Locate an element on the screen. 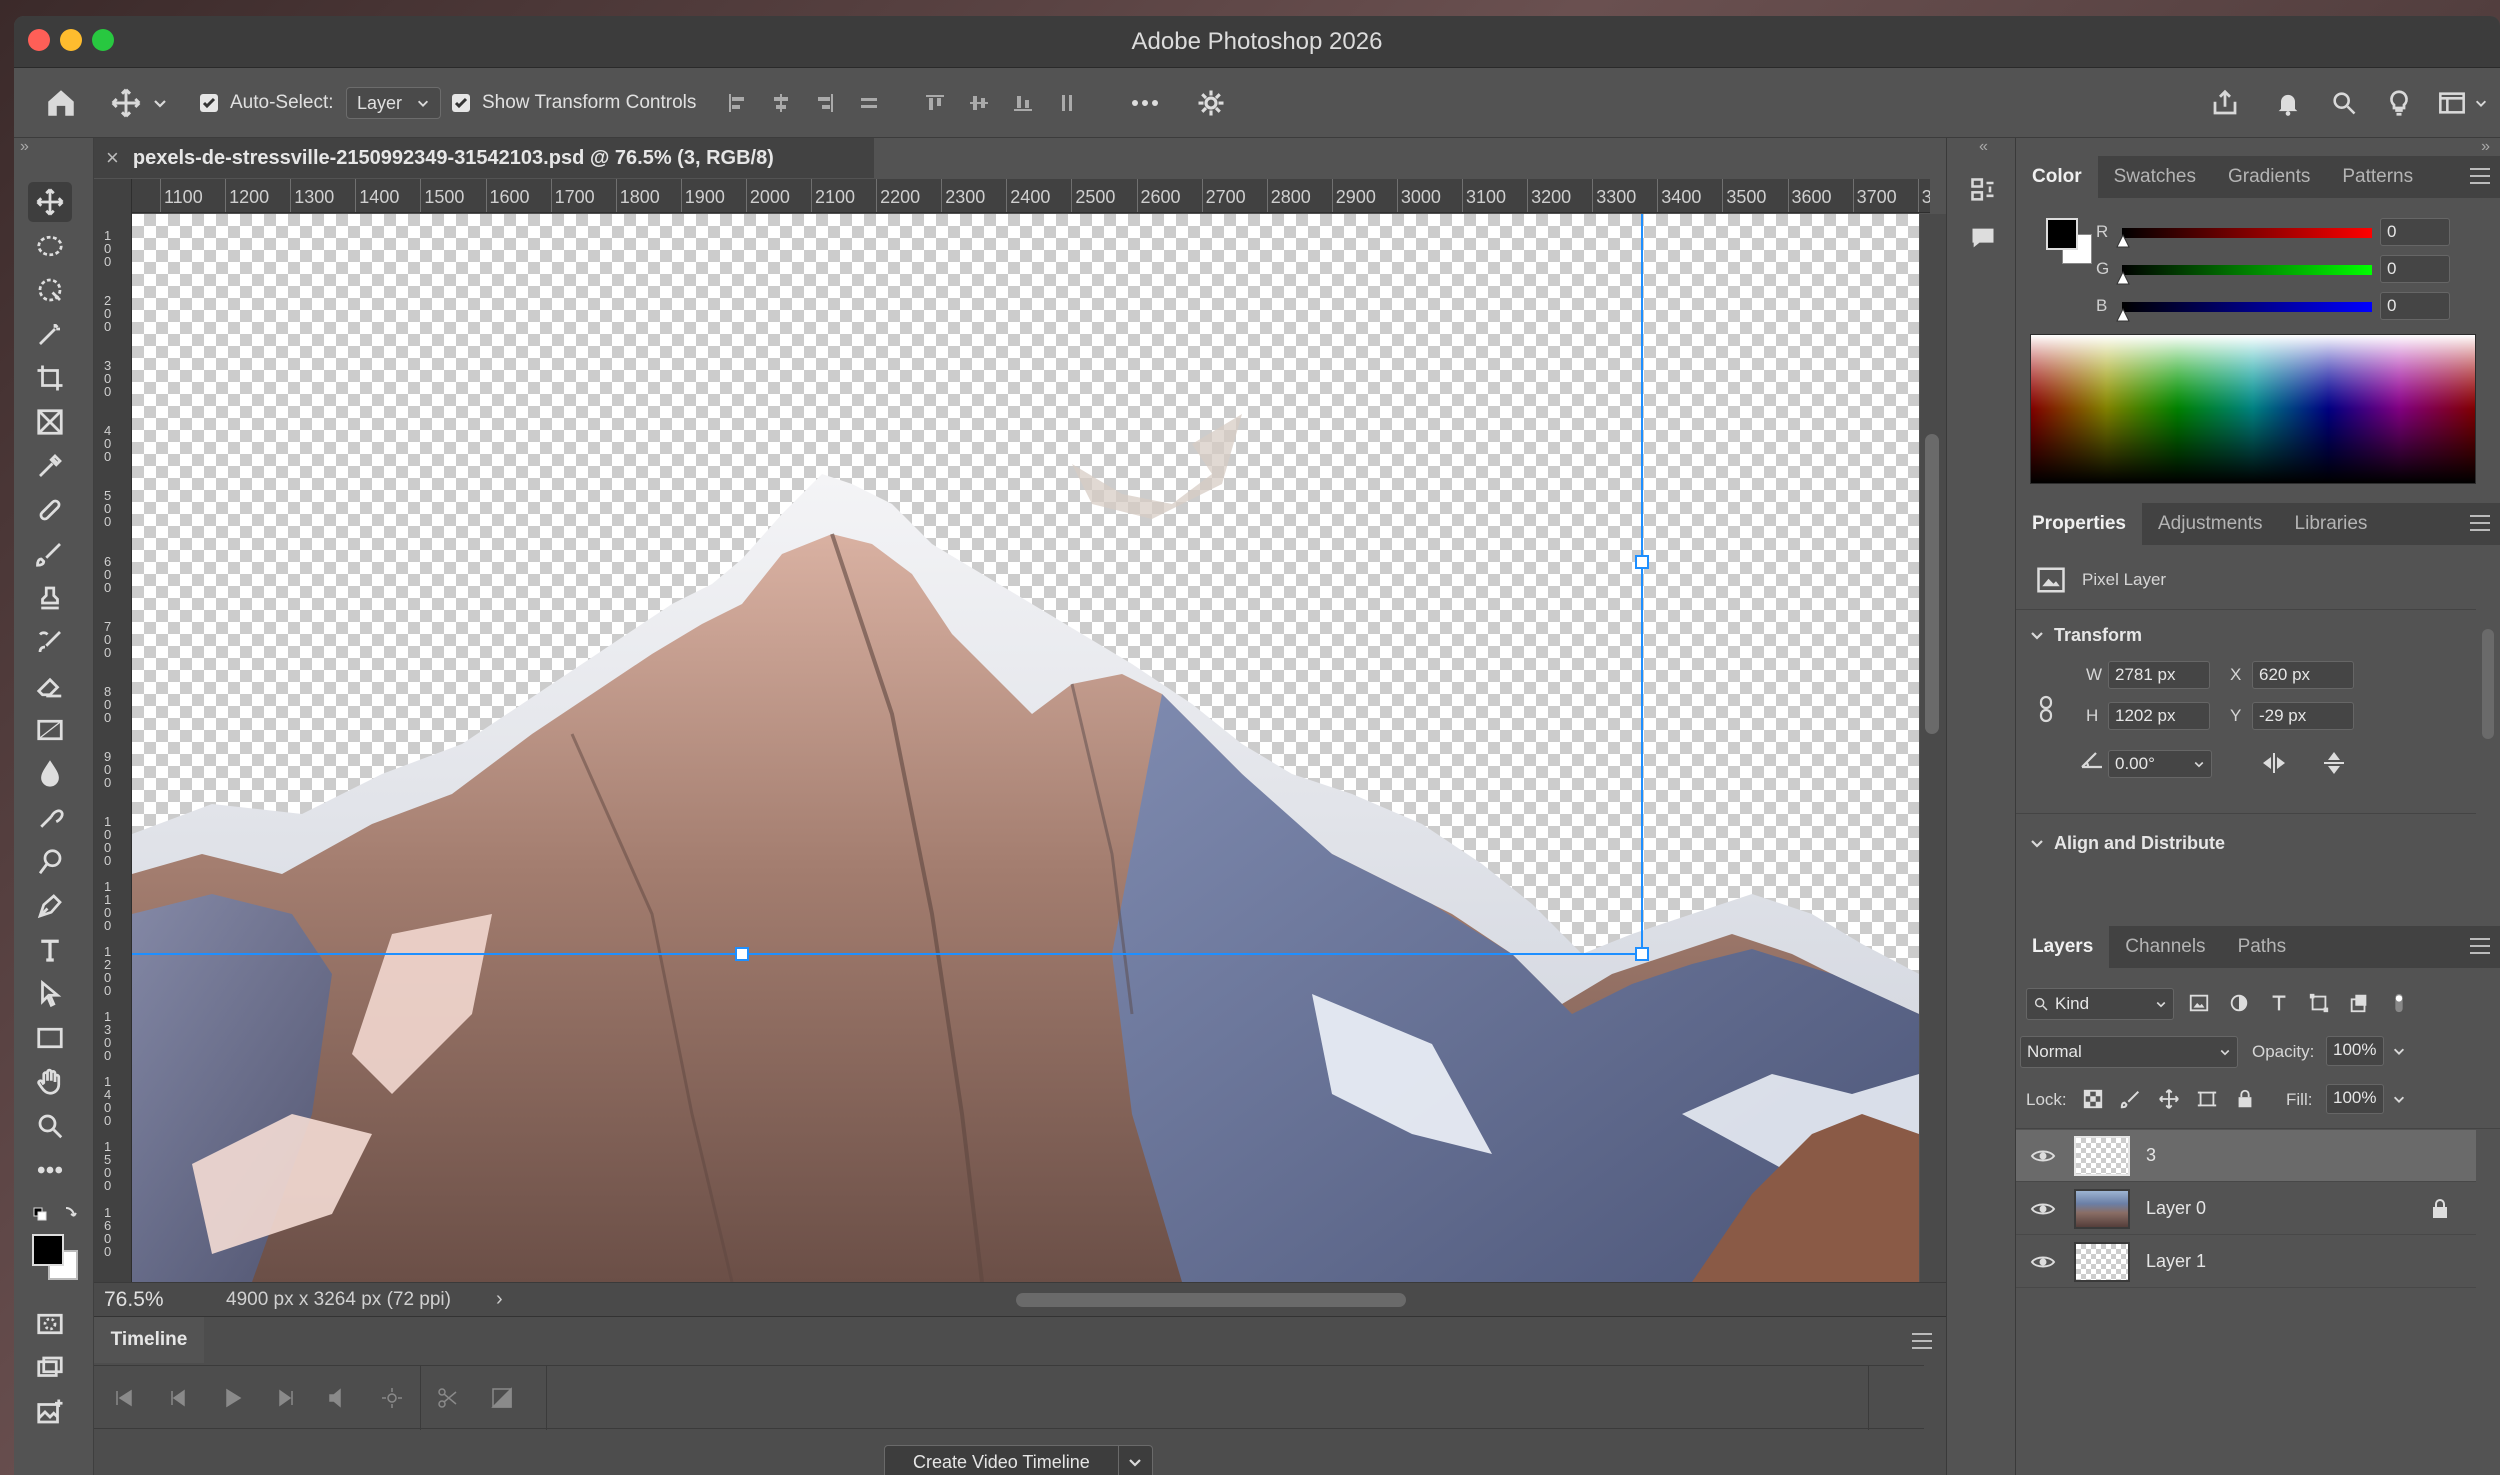 The width and height of the screenshot is (2500, 1475). collapse-arrows-icon: « is located at coordinates (1983, 147).